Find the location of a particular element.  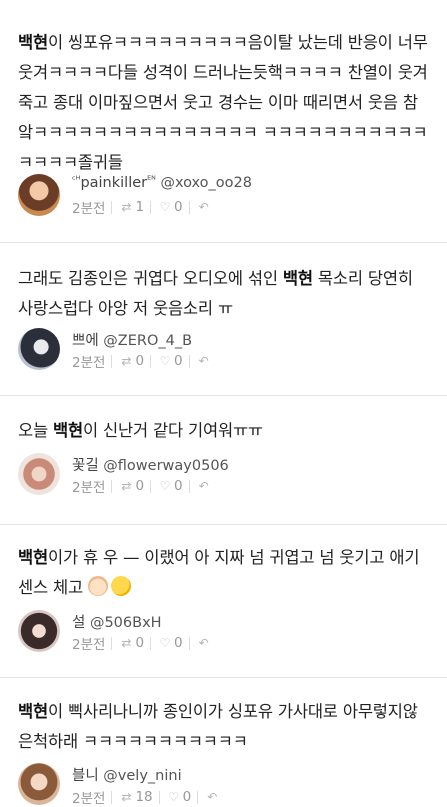

tweet-item: 백현이가 휴 우 — 이랬어 아 지짜 넘 귀엽고 넘 웃기고 애기 센스 체고 is located at coordinates (223, 573).